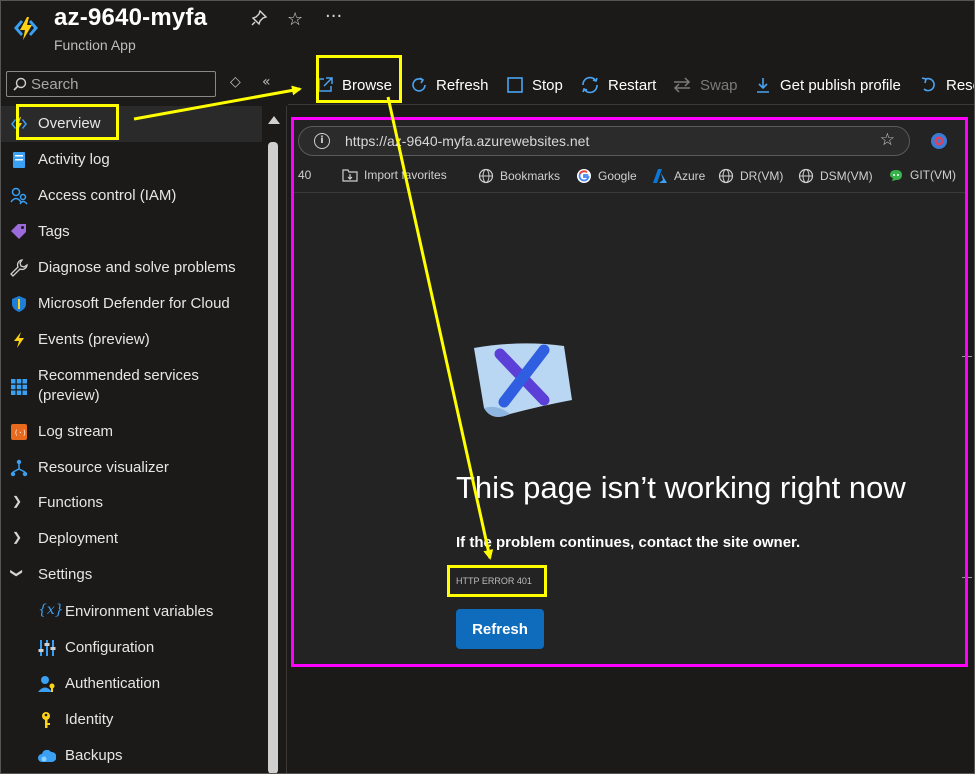 The width and height of the screenshot is (975, 774). I want to click on pane-divider, so click(286, 440).